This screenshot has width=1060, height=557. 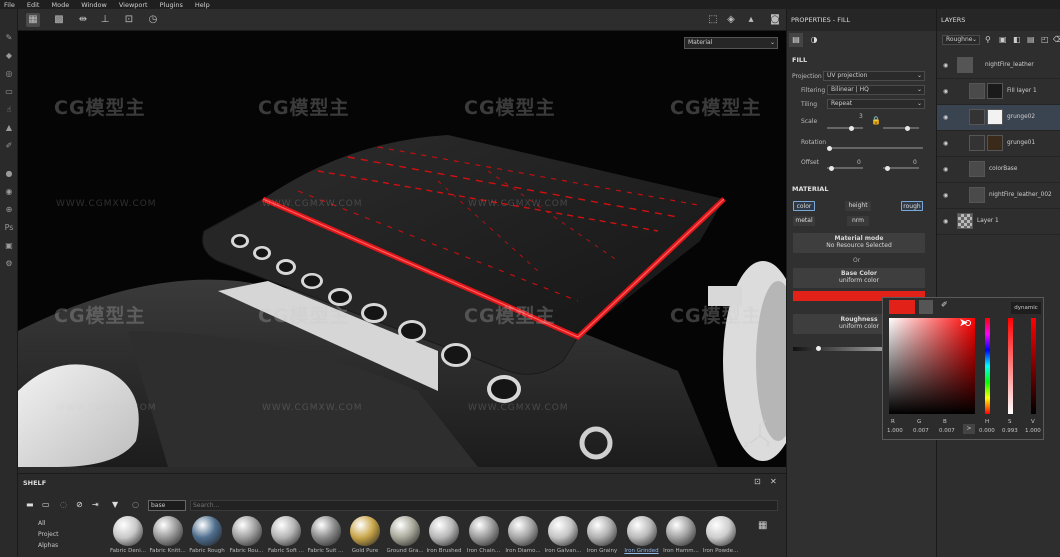 What do you see at coordinates (762, 525) in the screenshot?
I see `grid-view-icon: ▦` at bounding box center [762, 525].